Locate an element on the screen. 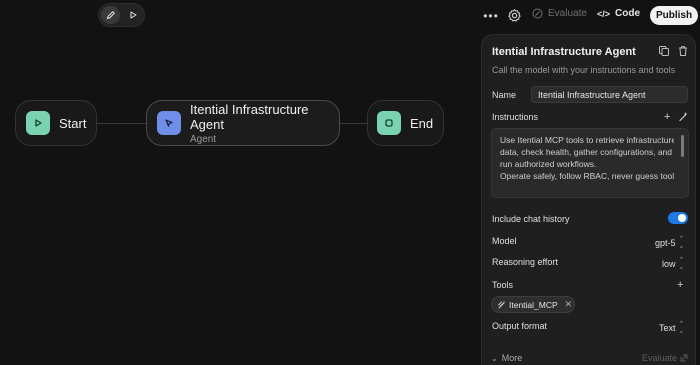  agent-node: Itential Infrastructure Agent Agent is located at coordinates (243, 123).